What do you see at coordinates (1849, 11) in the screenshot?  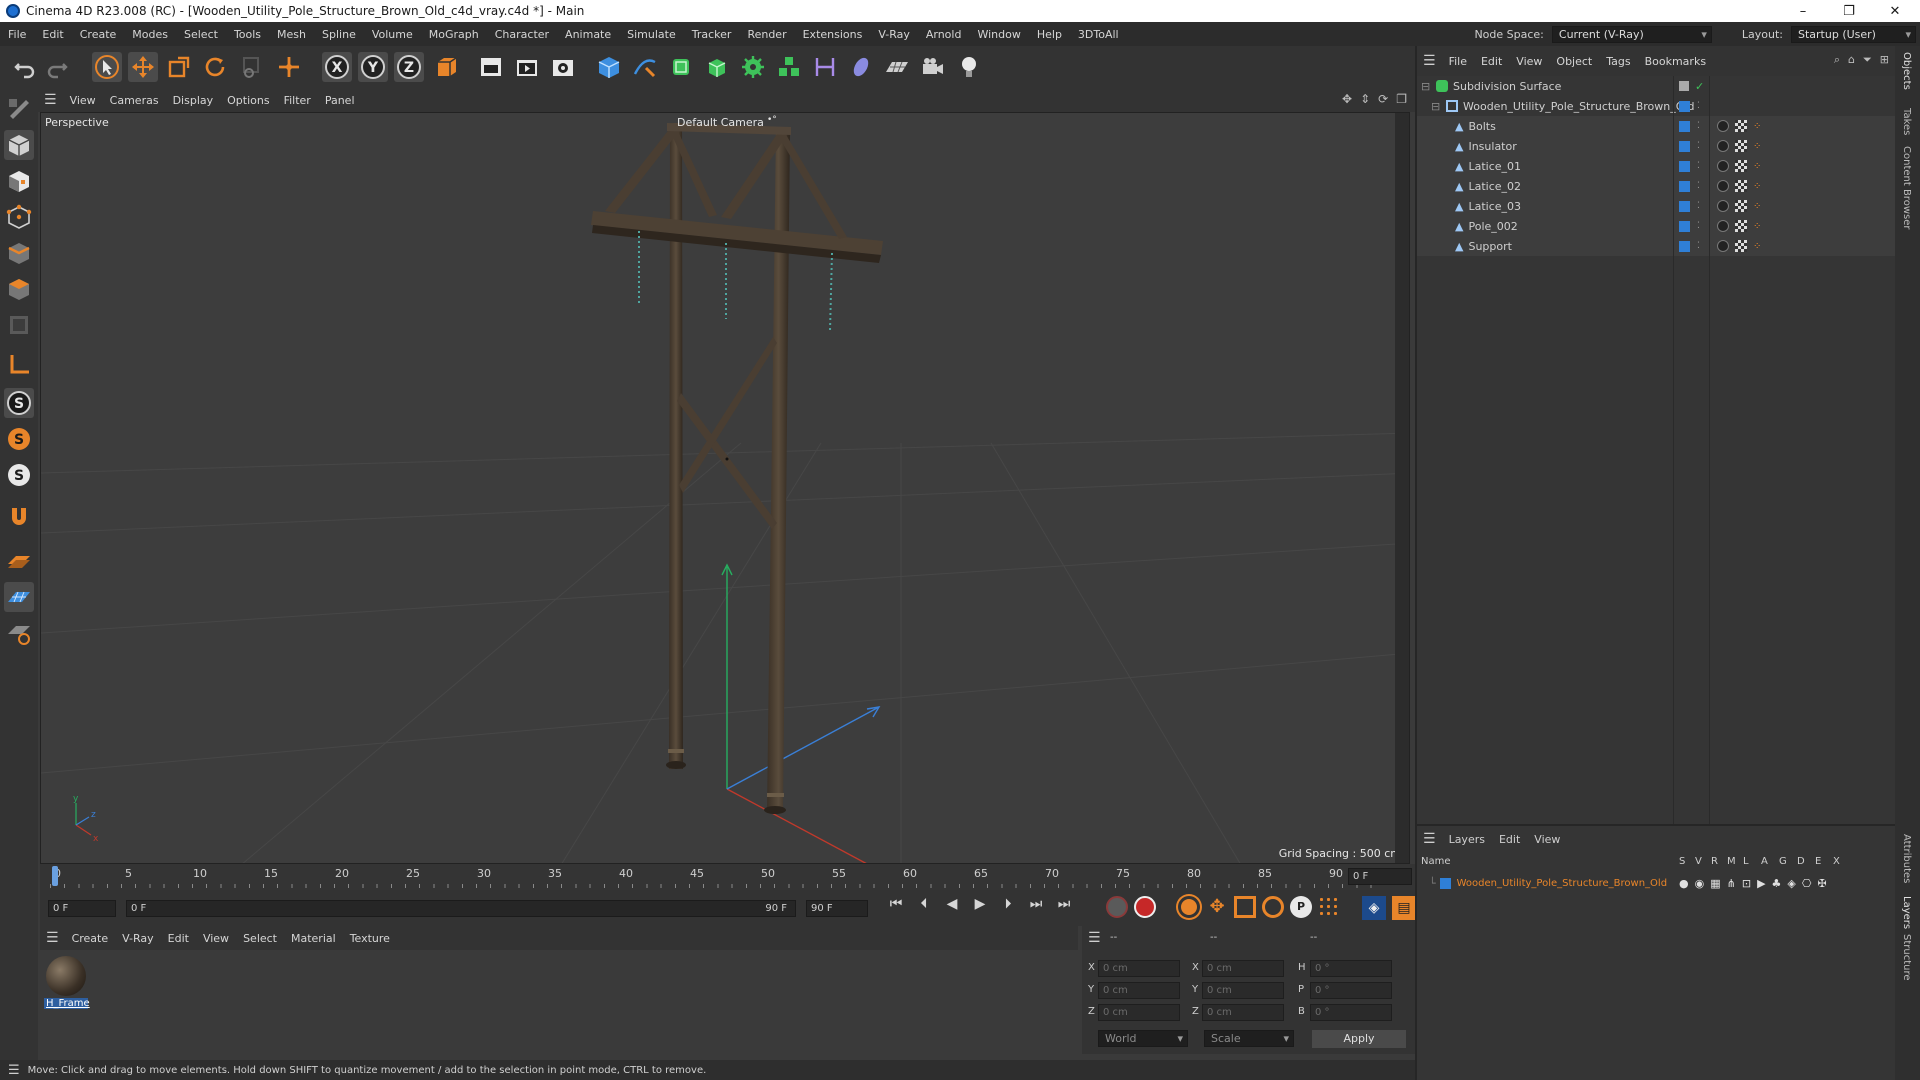 I see `maximize-button: ❐` at bounding box center [1849, 11].